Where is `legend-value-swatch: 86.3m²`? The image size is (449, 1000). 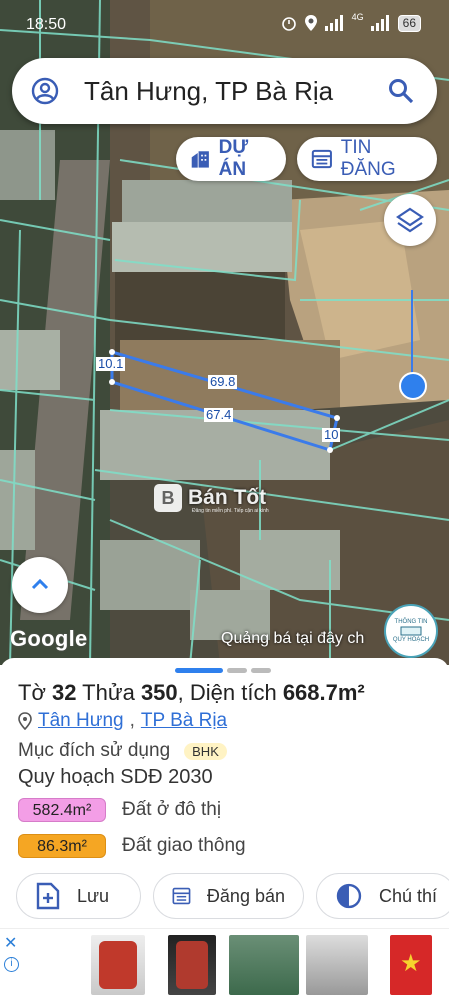
legend-value-swatch: 86.3m² is located at coordinates (62, 846).